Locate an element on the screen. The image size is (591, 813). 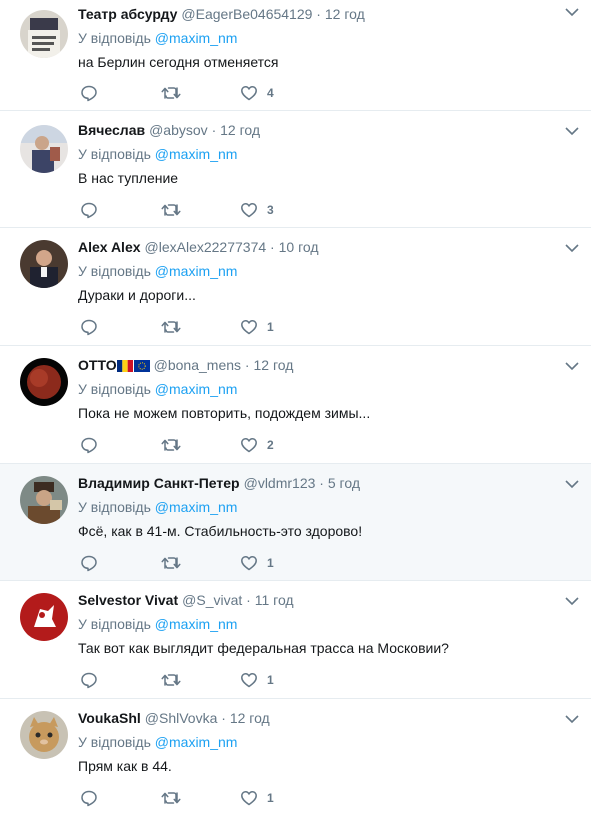
like-count: 1 is located at coordinates (270, 680).